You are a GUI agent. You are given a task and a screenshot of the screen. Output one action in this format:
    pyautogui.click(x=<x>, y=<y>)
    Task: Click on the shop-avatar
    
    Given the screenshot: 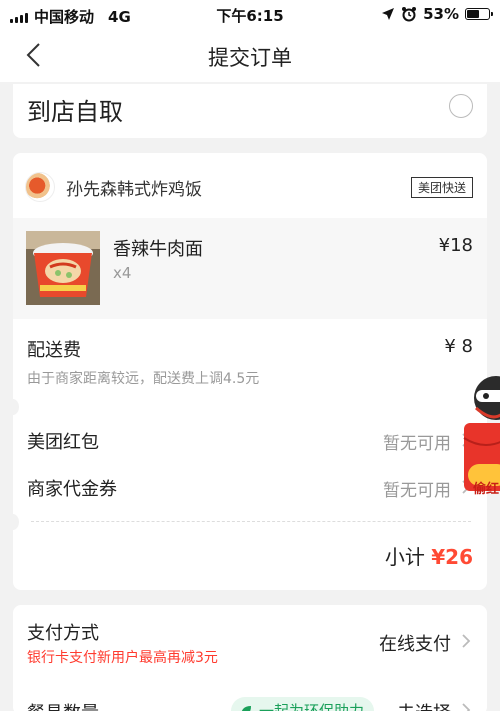 What is the action you would take?
    pyautogui.click(x=40, y=187)
    